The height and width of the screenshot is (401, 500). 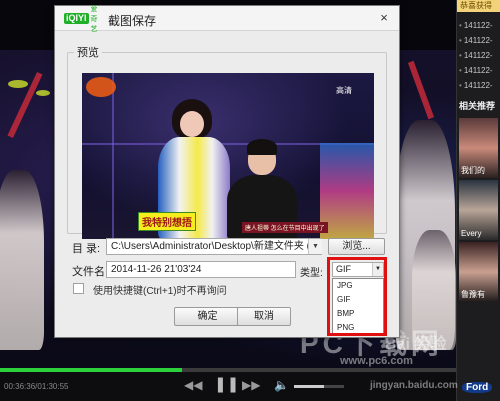 I want to click on progress-bar, so click(x=228, y=370).